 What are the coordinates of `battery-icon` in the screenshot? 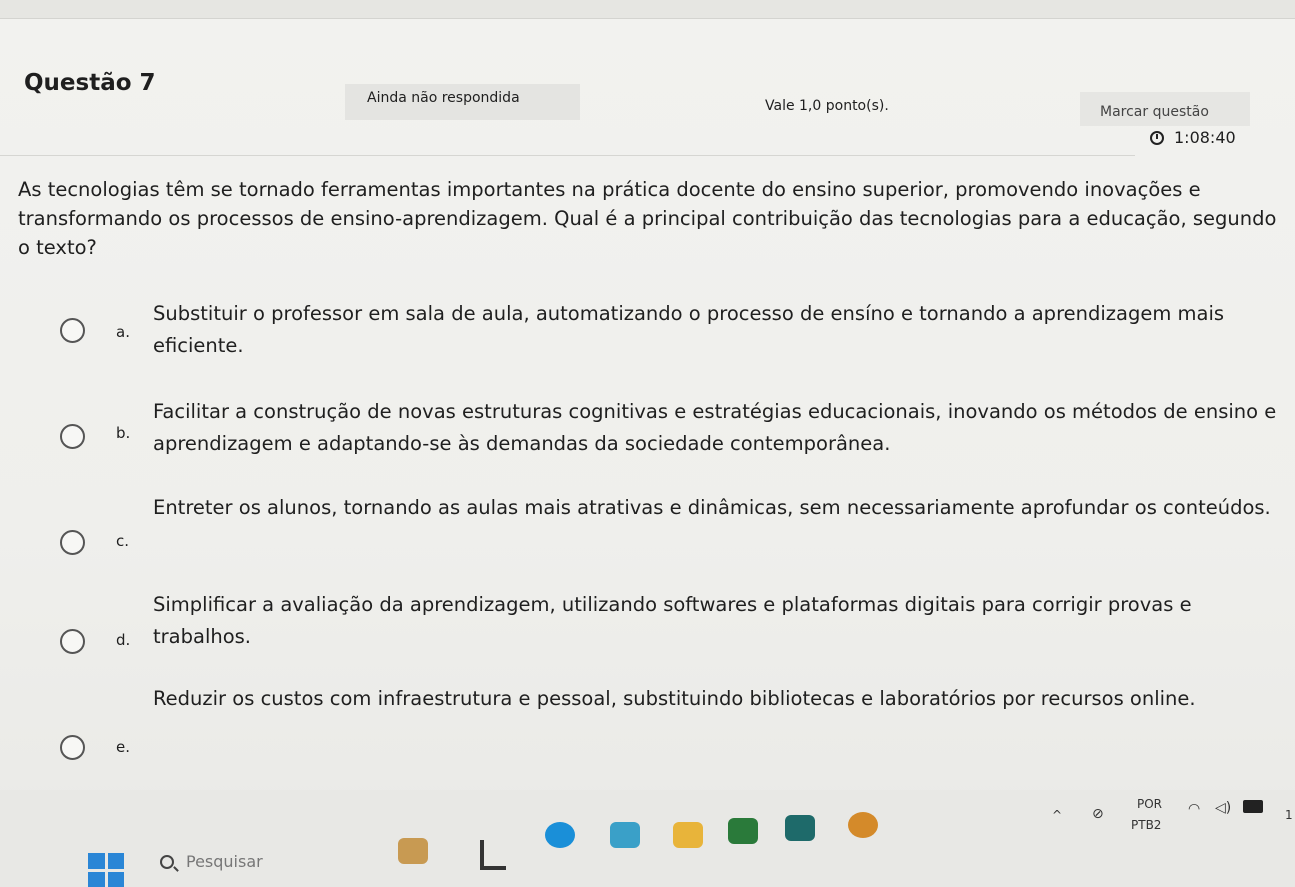 It's located at (1253, 806).